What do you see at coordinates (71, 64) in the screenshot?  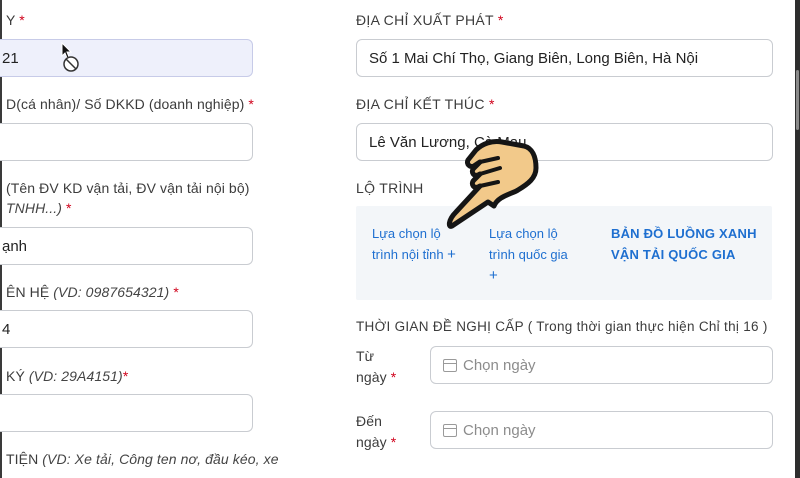 I see `busy-cursor-icon` at bounding box center [71, 64].